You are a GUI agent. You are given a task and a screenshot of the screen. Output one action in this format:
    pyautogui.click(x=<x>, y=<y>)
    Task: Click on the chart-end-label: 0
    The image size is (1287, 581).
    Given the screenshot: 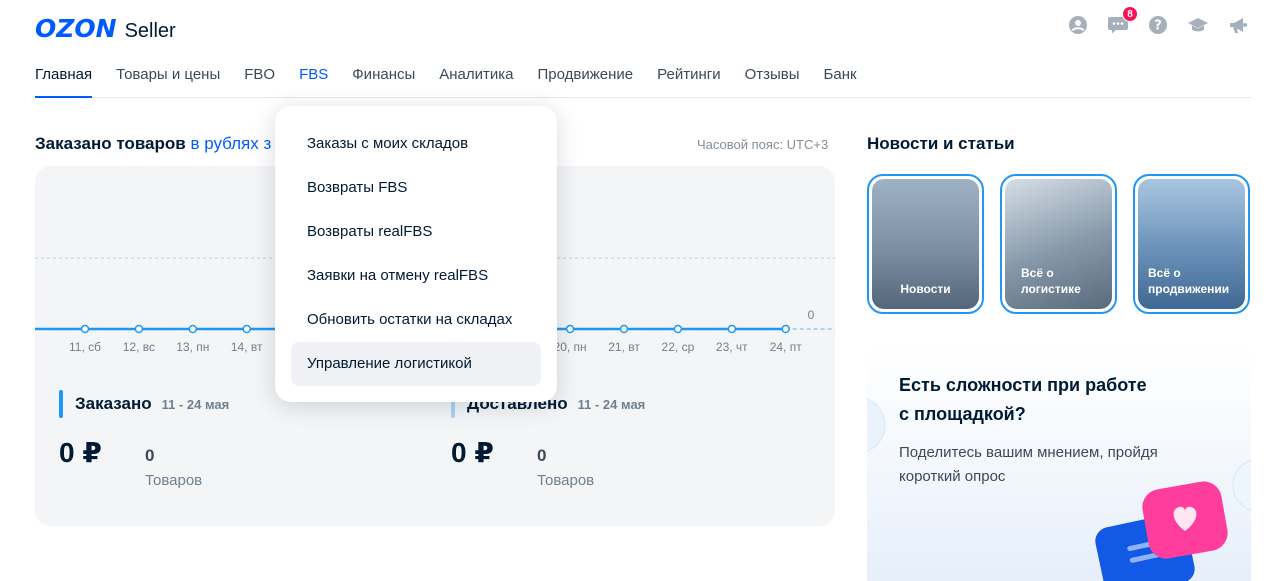 What is the action you would take?
    pyautogui.click(x=811, y=315)
    